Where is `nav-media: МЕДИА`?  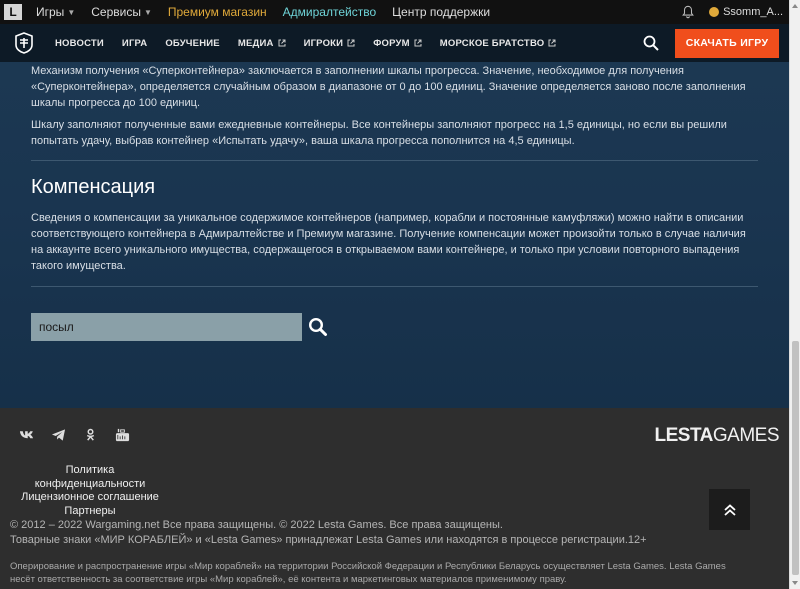
nav-media: МЕДИА is located at coordinates (262, 43).